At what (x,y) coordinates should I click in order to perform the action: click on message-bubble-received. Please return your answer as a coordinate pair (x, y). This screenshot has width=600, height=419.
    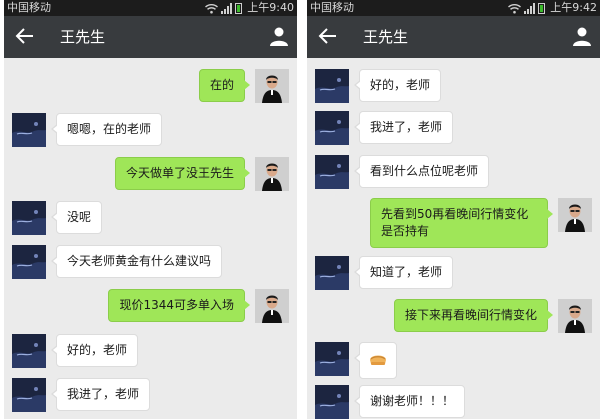
    Looking at the image, I should click on (375, 360).